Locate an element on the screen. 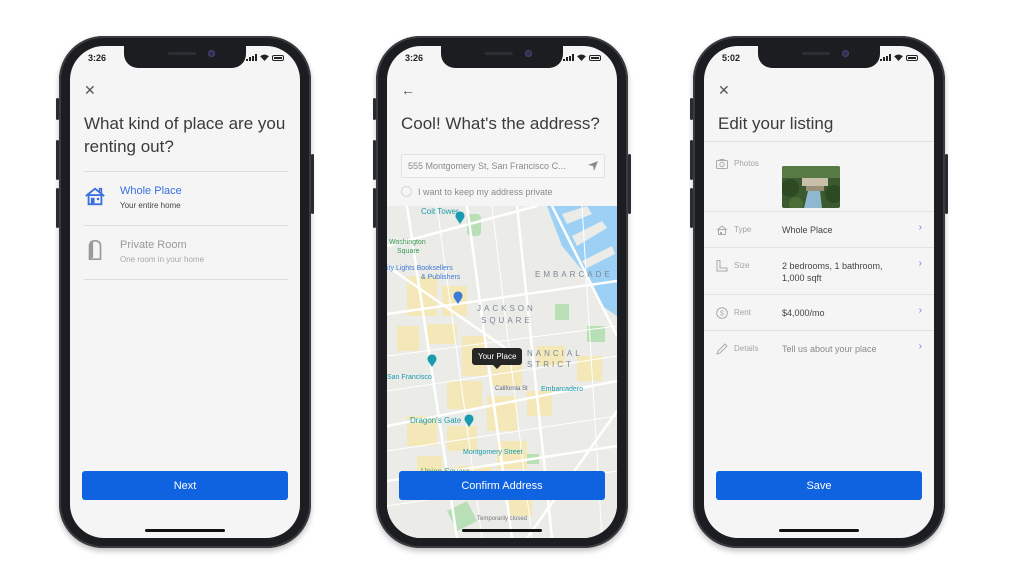 The image size is (1024, 576). status-bar: 5:02 is located at coordinates (819, 59).